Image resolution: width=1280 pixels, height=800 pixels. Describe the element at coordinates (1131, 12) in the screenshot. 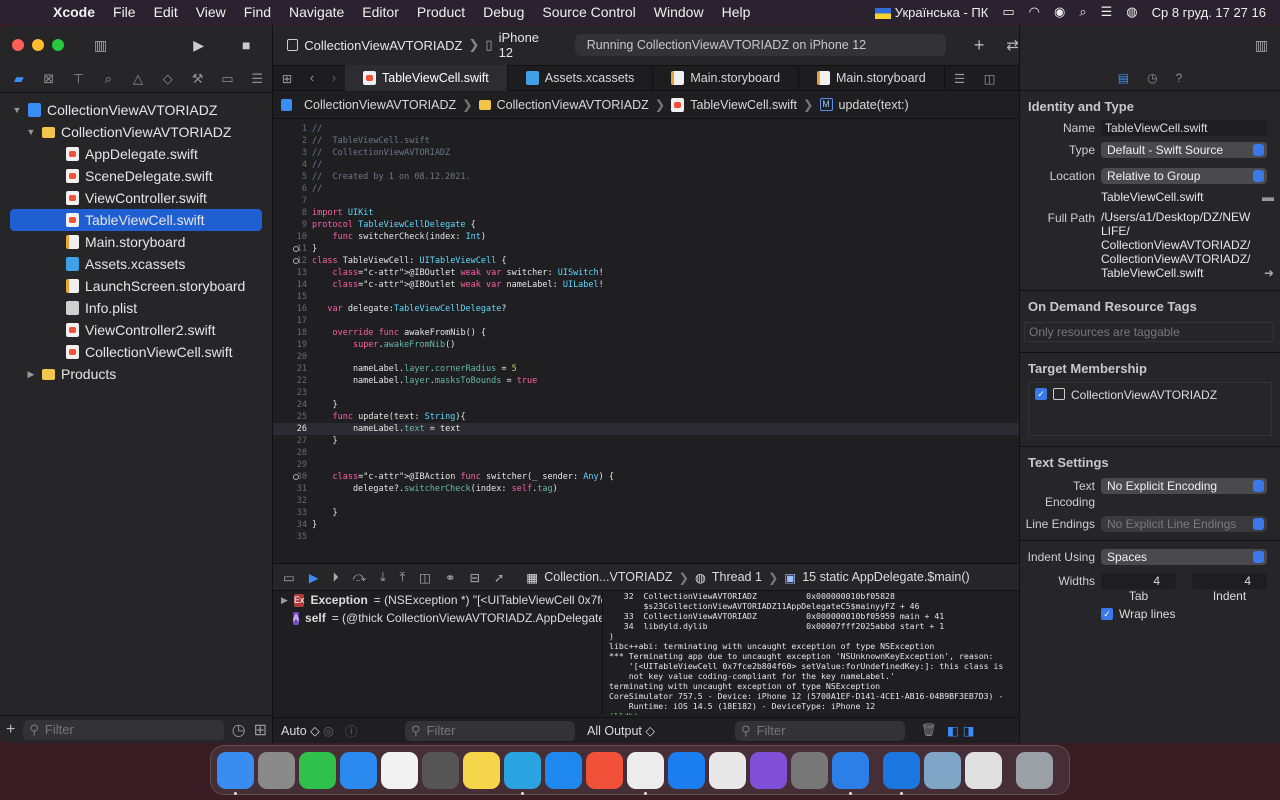

I see `siri-icon: ◍` at that location.